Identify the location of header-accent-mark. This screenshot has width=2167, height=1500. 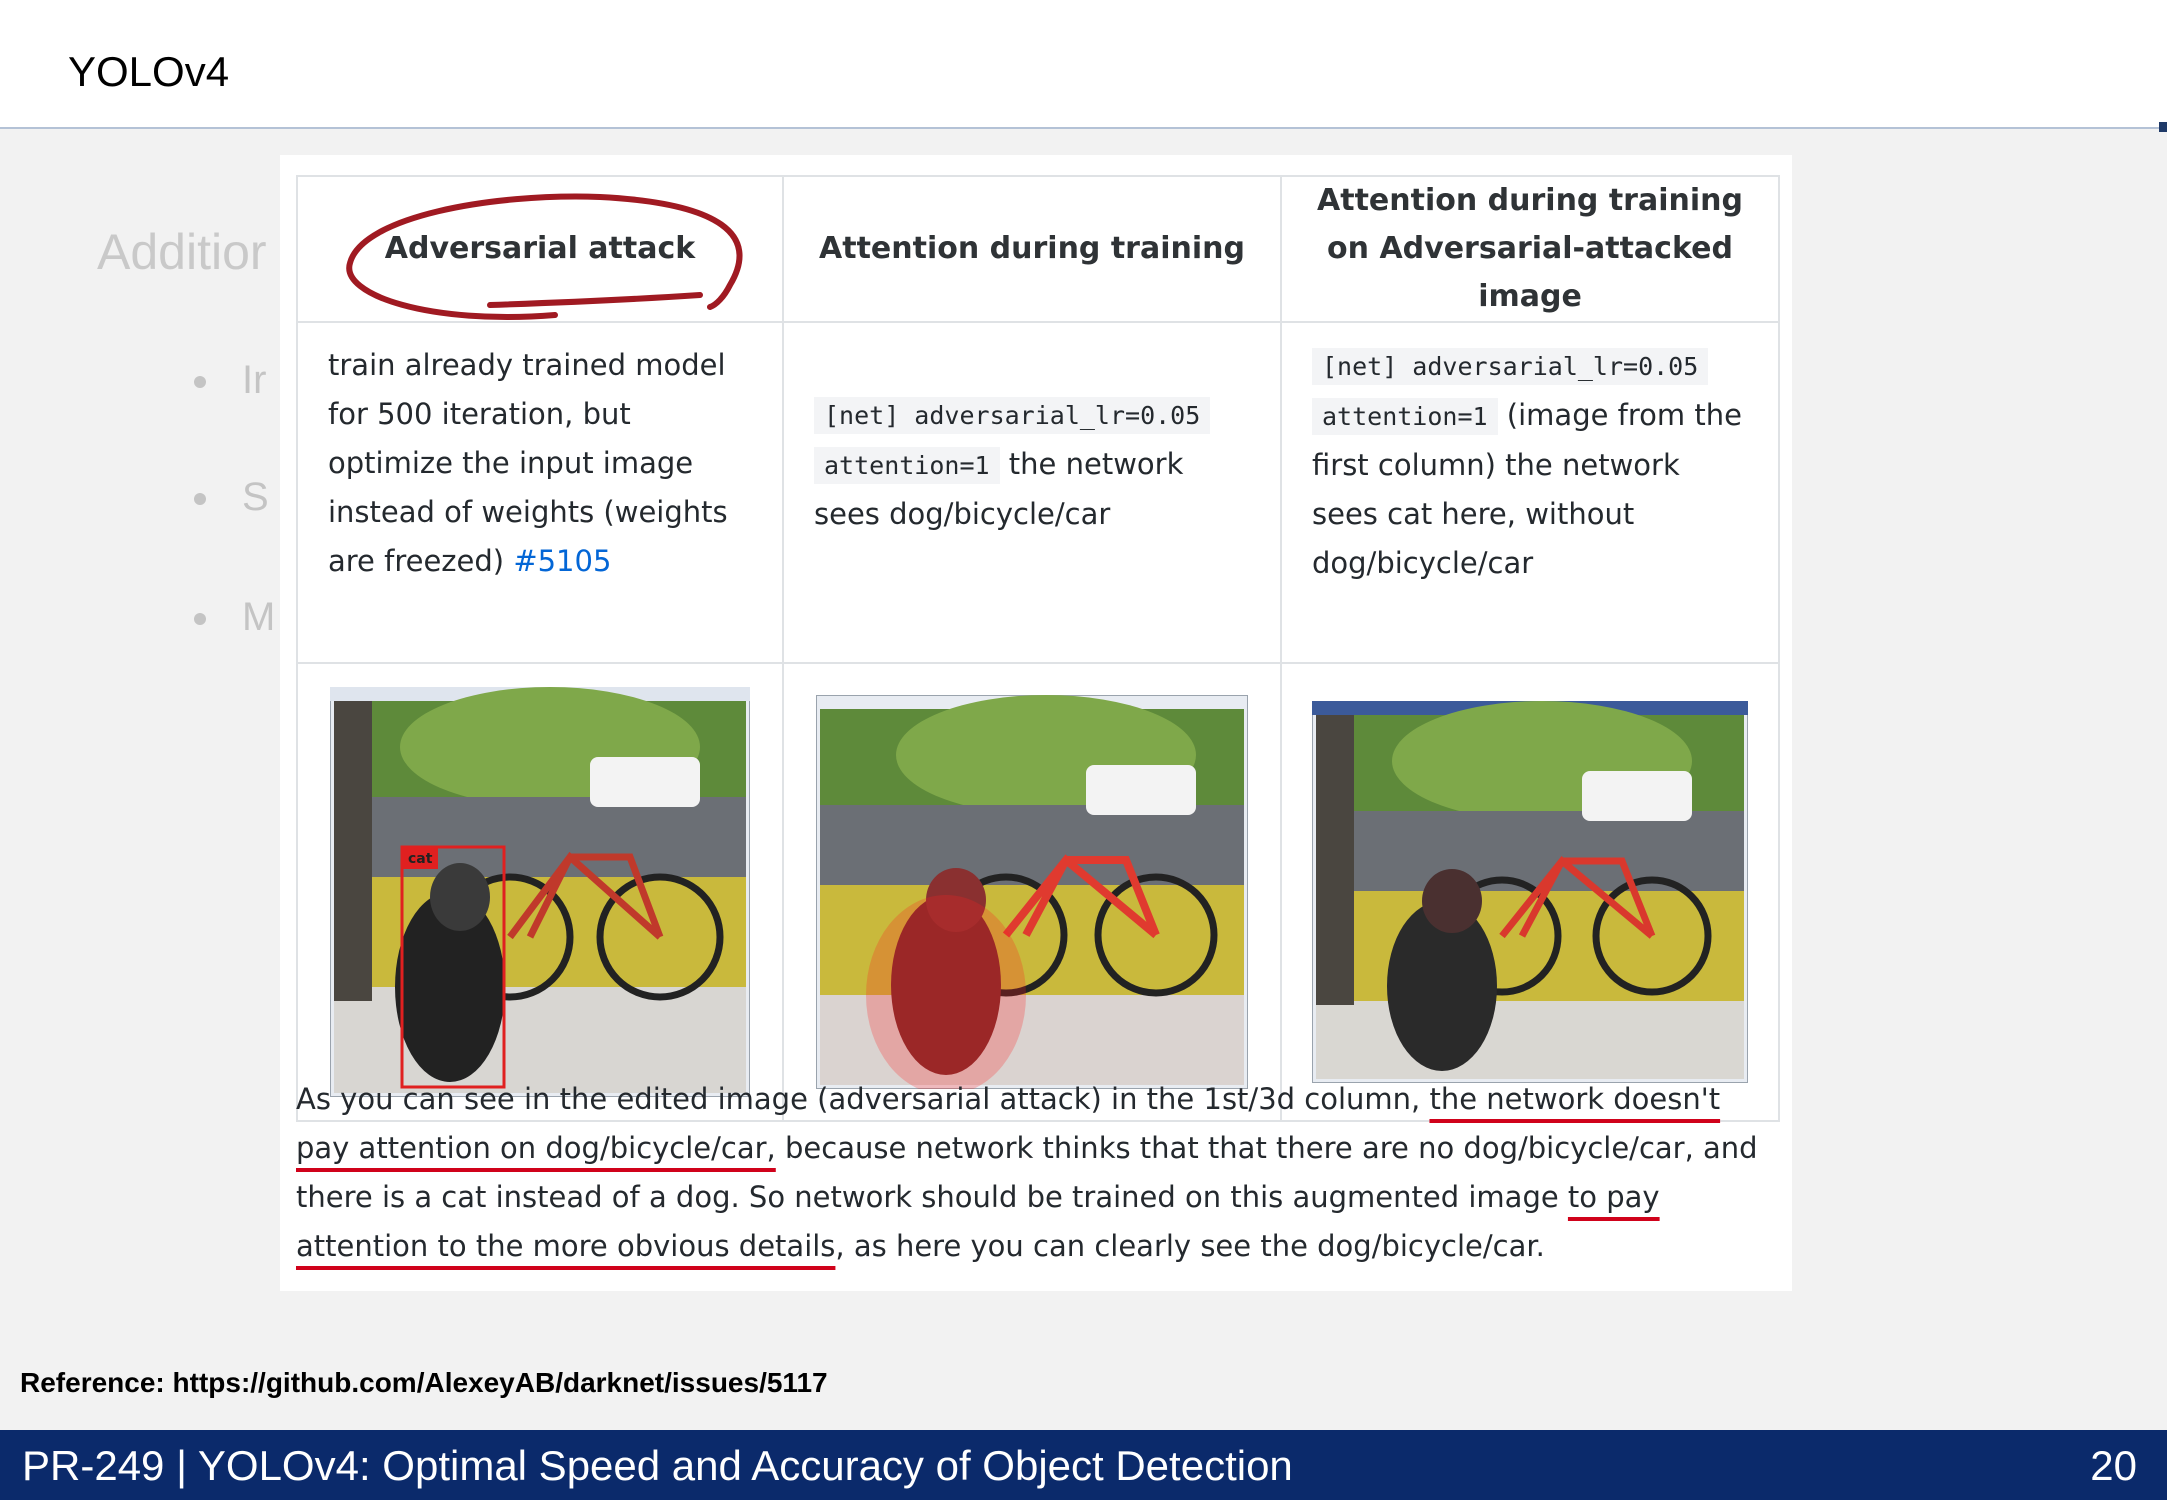
(2163, 127).